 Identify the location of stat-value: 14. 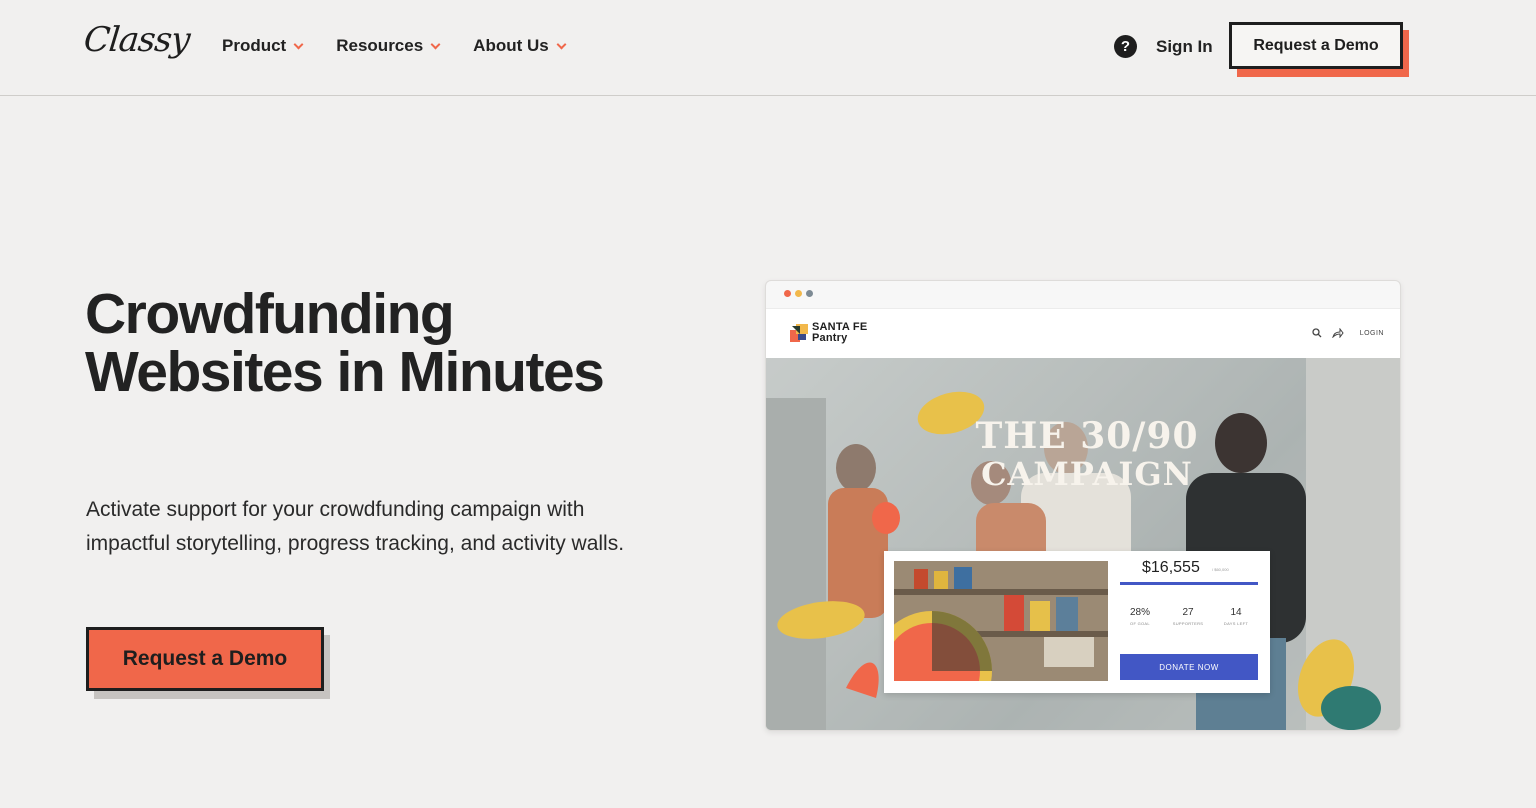
(1236, 612).